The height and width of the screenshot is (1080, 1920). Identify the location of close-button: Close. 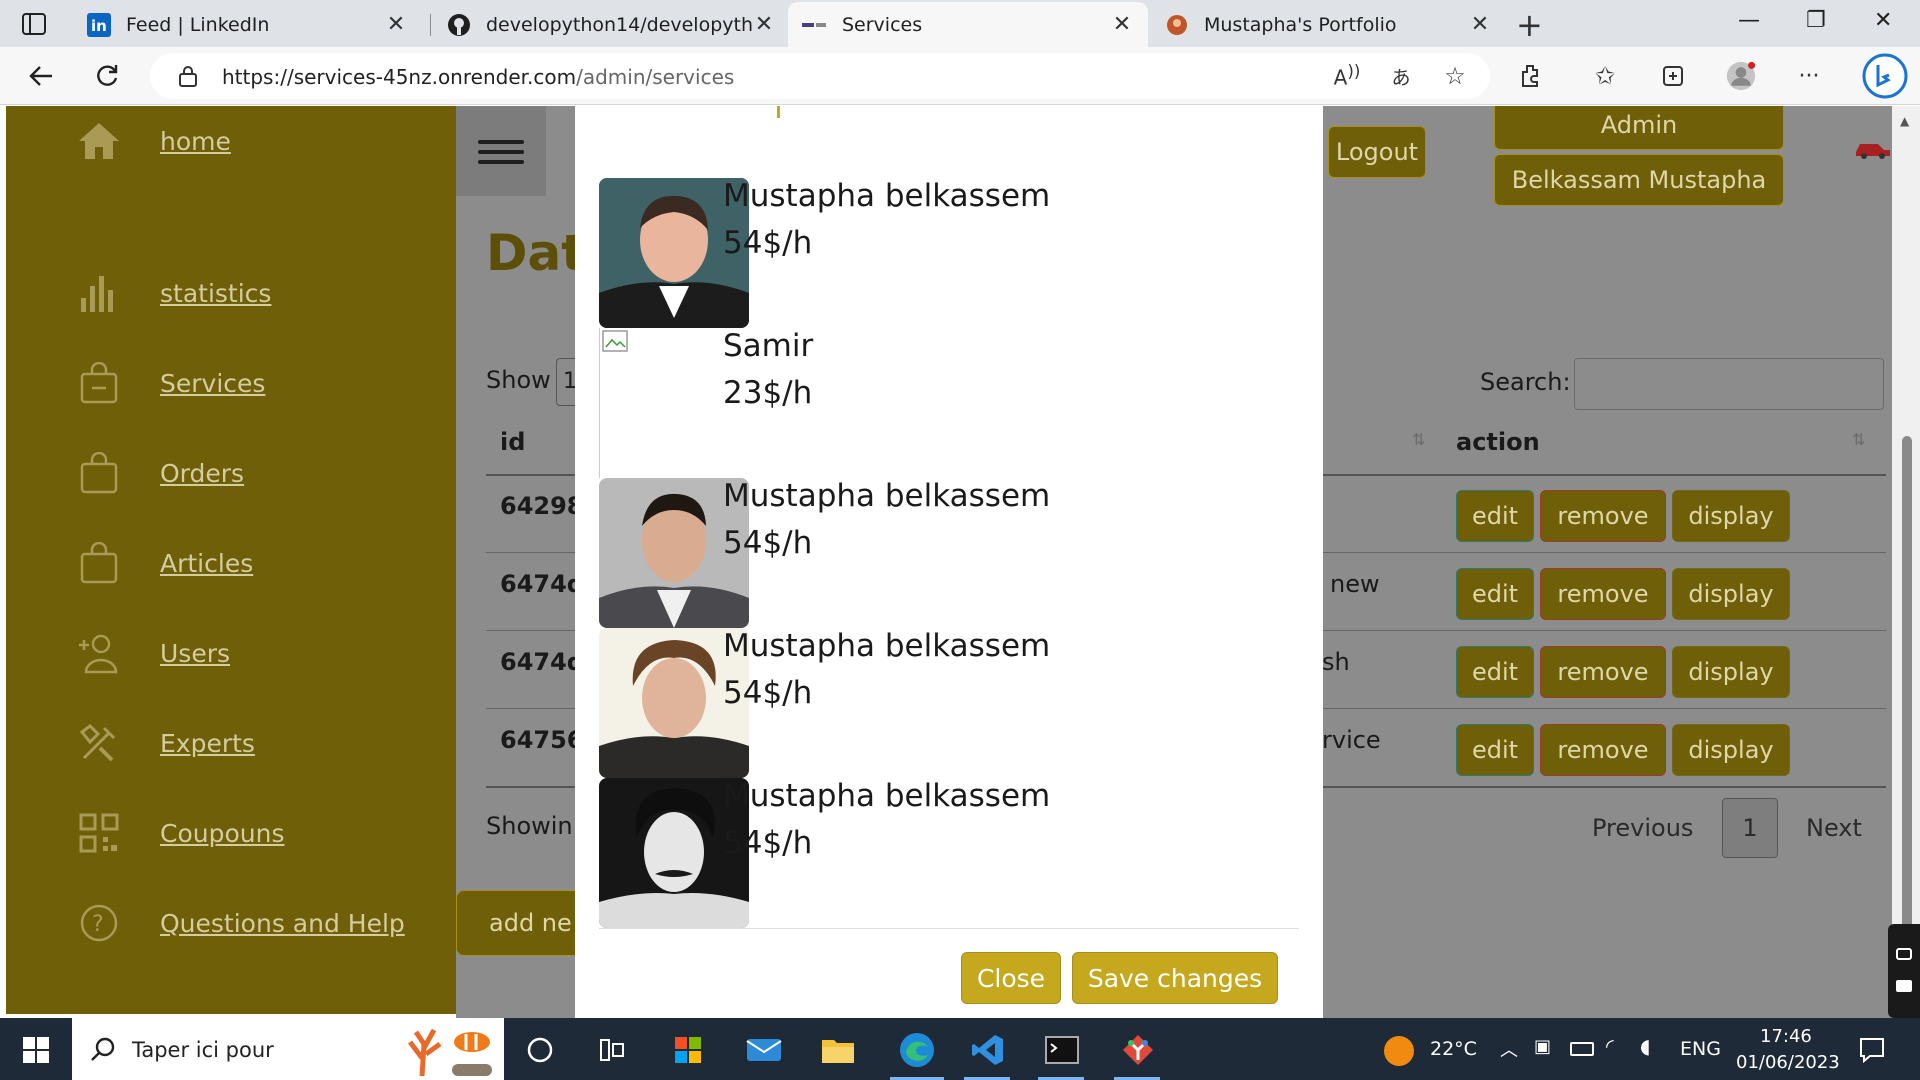
(1011, 978).